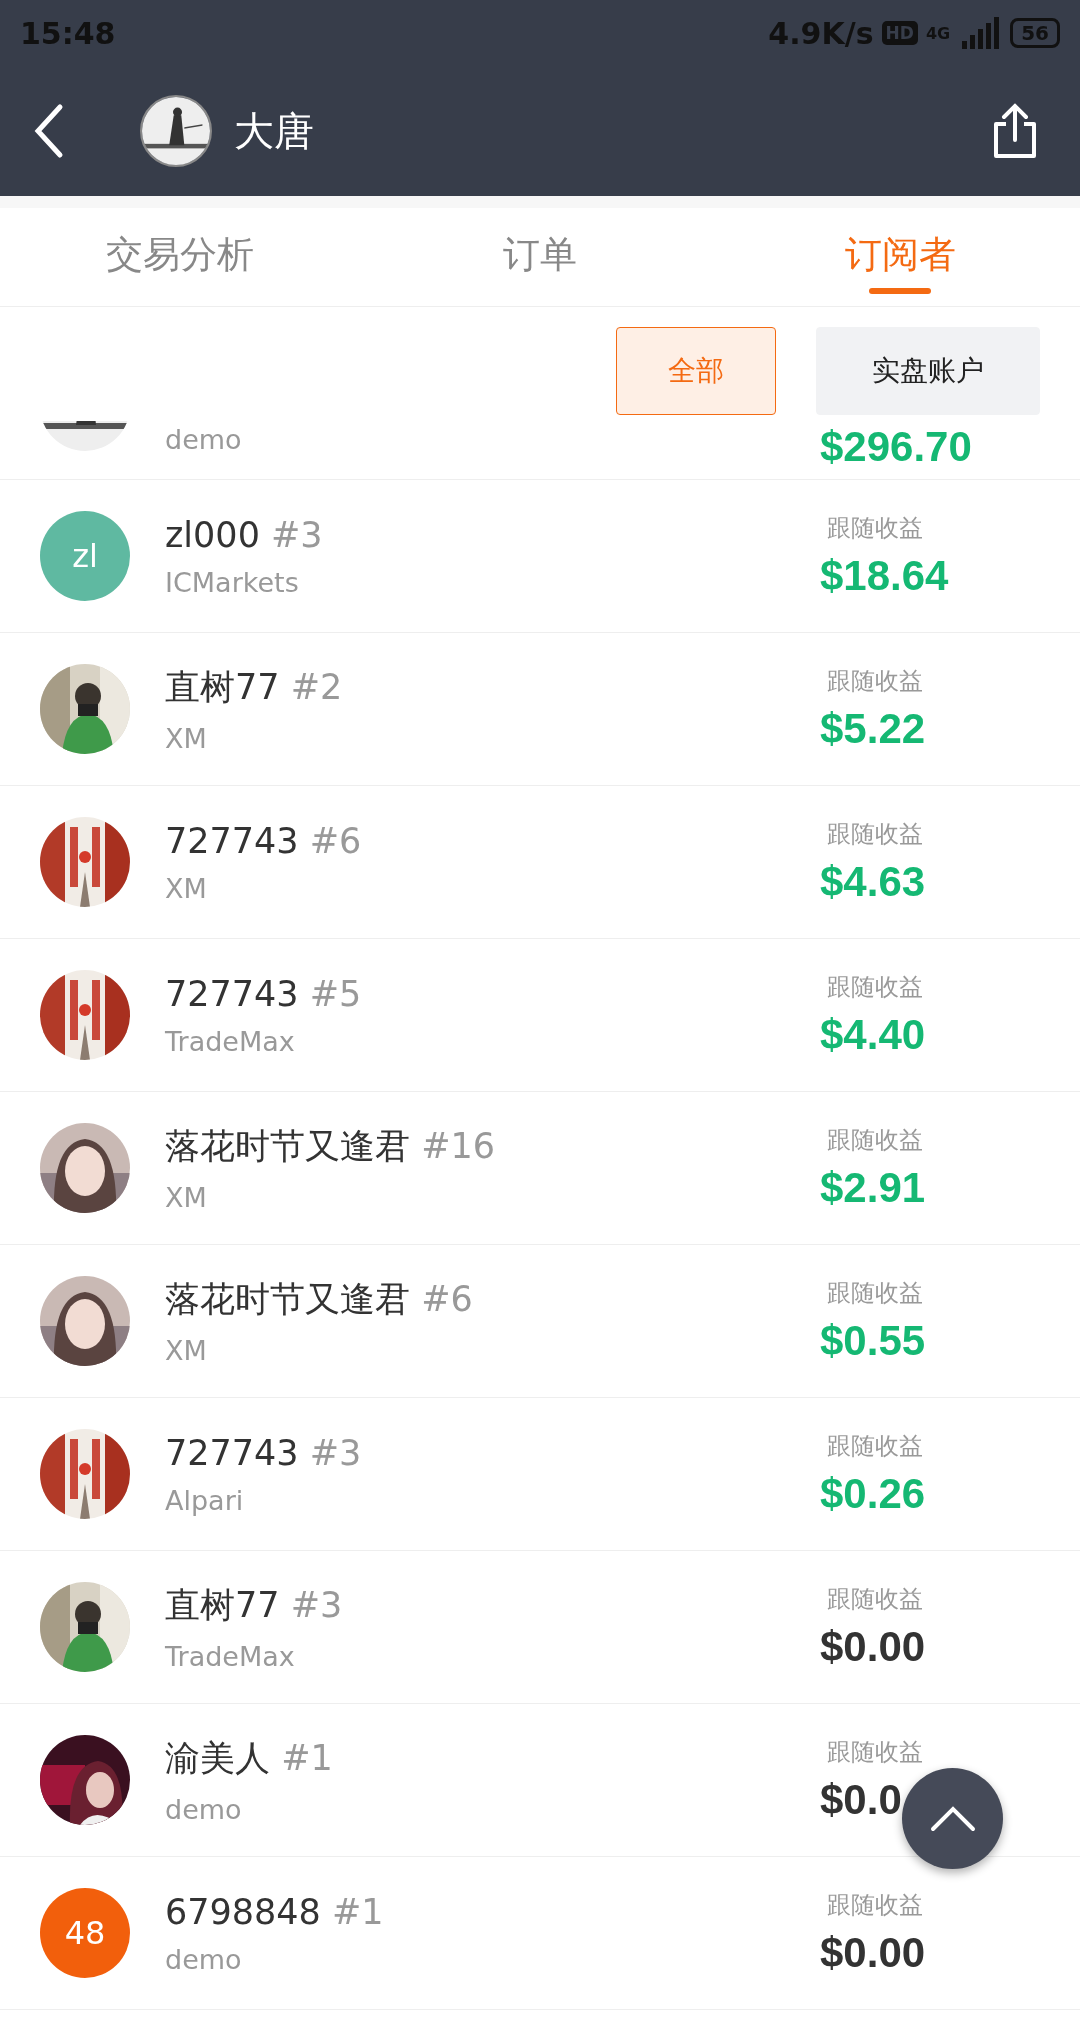 This screenshot has width=1080, height=2030. What do you see at coordinates (264, 993) in the screenshot?
I see `subscriber-name: 727743 #5` at bounding box center [264, 993].